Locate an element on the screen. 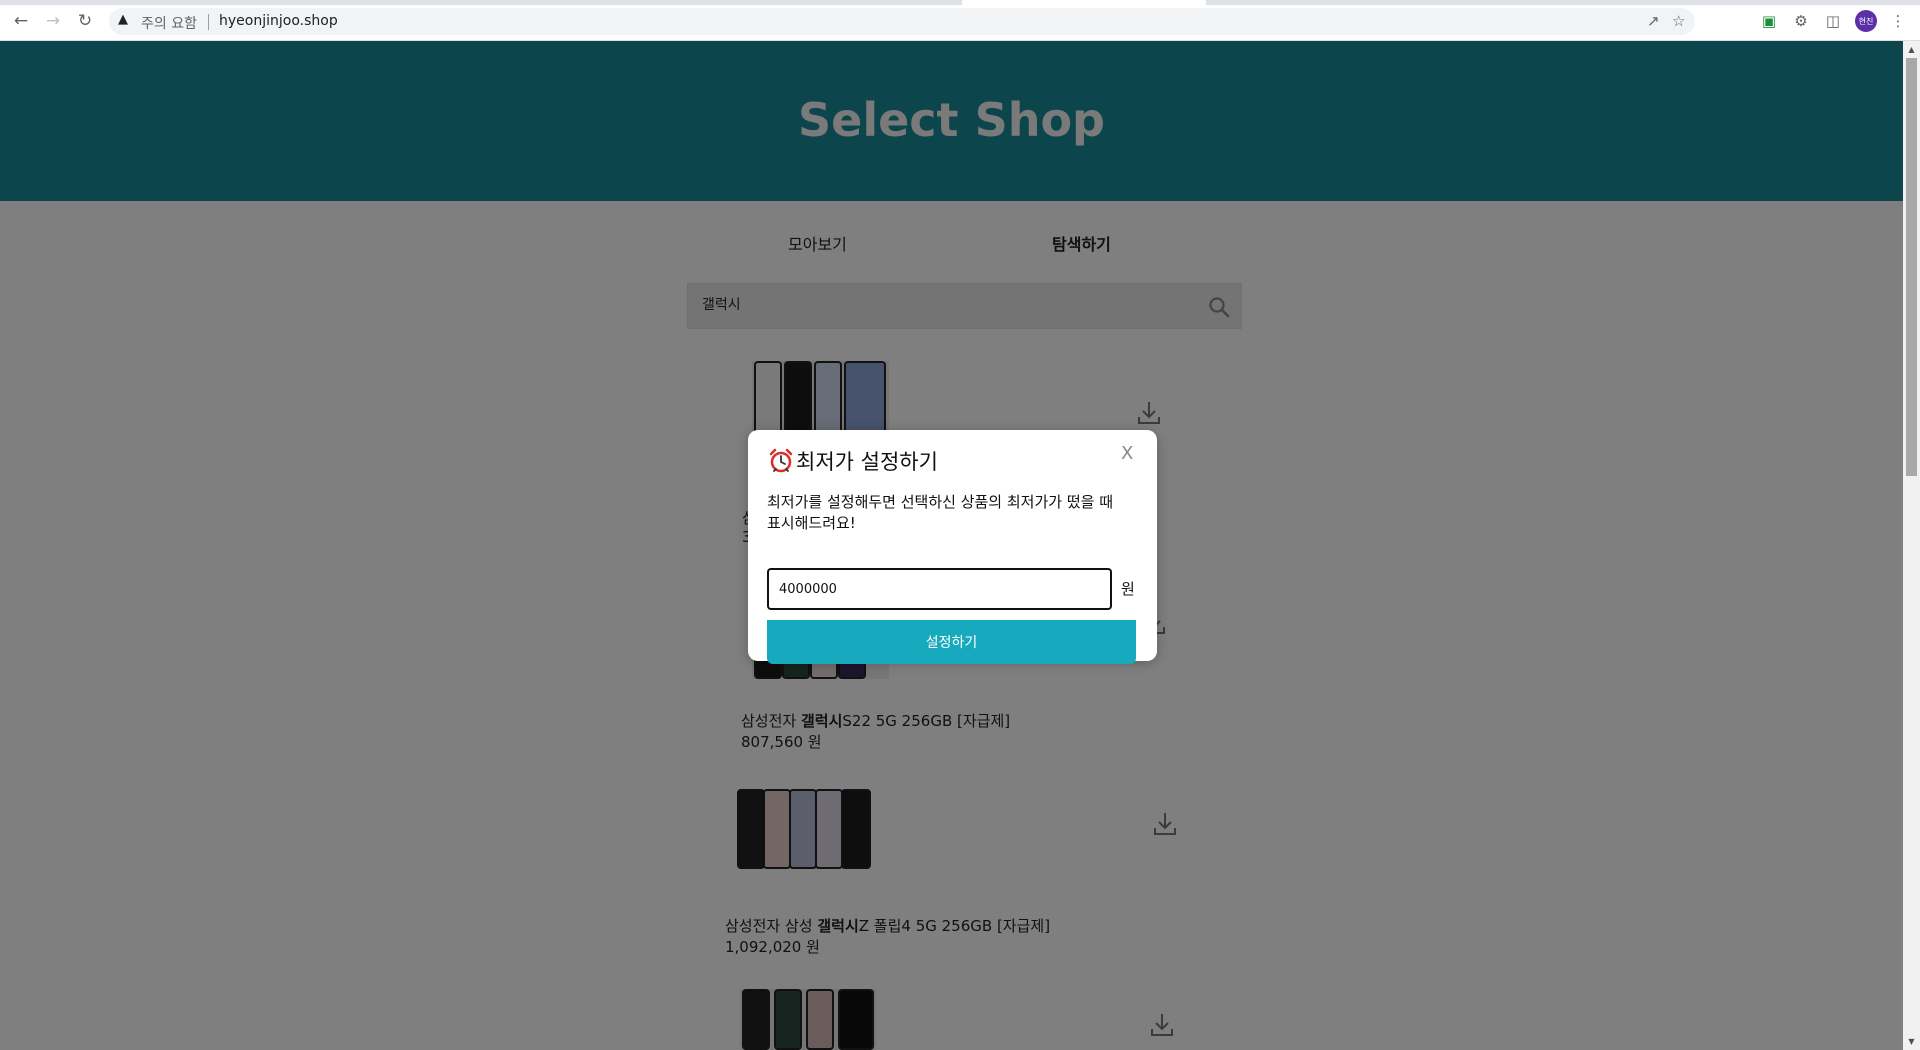 This screenshot has height=1050, width=1920. security-label: 주의 요함 is located at coordinates (169, 23).